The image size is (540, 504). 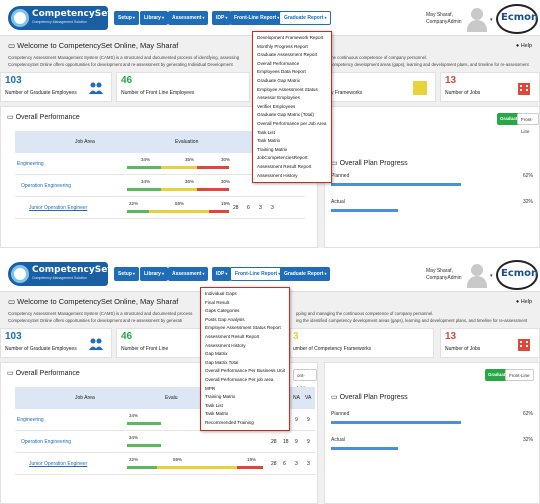 I want to click on user-name: May Sharaf,, so click(x=439, y=271).